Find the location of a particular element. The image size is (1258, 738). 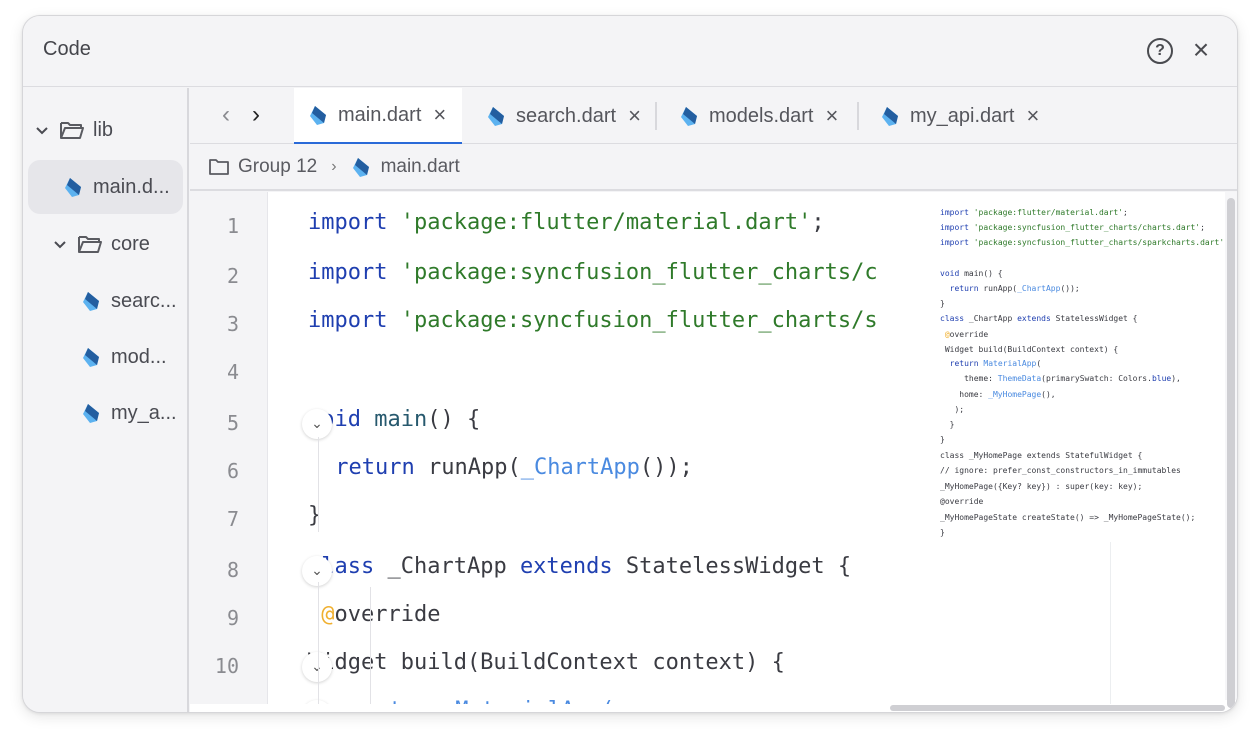

minimap-token: ), is located at coordinates (1176, 378).